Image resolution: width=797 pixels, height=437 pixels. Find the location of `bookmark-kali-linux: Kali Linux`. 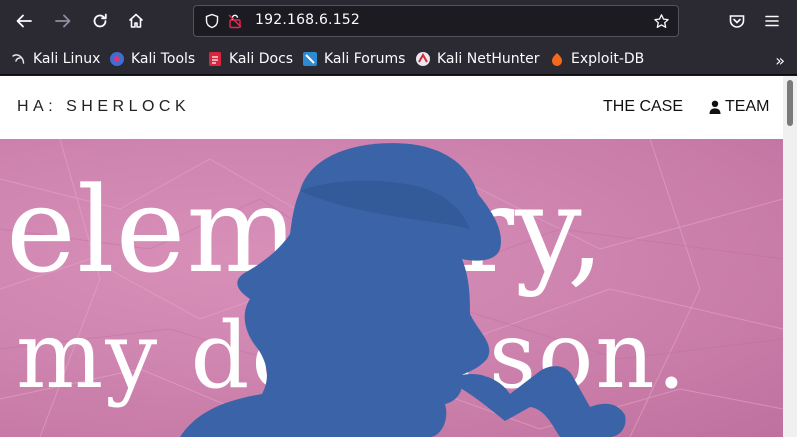

bookmark-kali-linux: Kali Linux is located at coordinates (55, 59).